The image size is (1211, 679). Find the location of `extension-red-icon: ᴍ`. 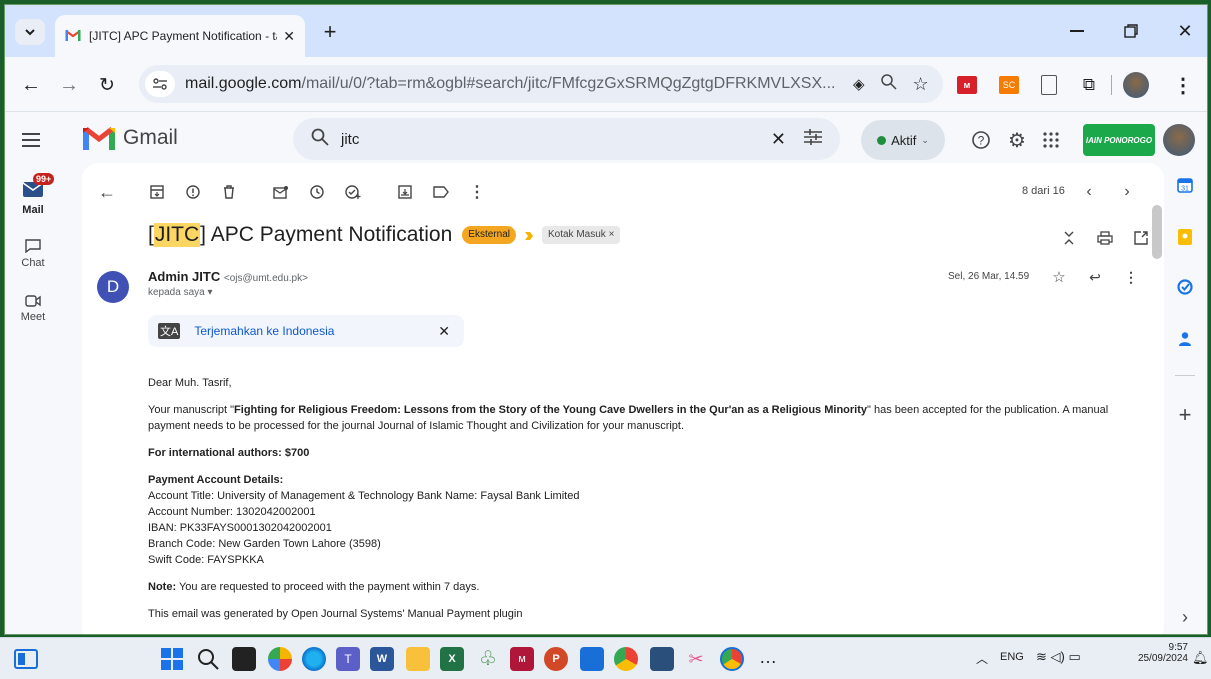

extension-red-icon: ᴍ is located at coordinates (967, 85).